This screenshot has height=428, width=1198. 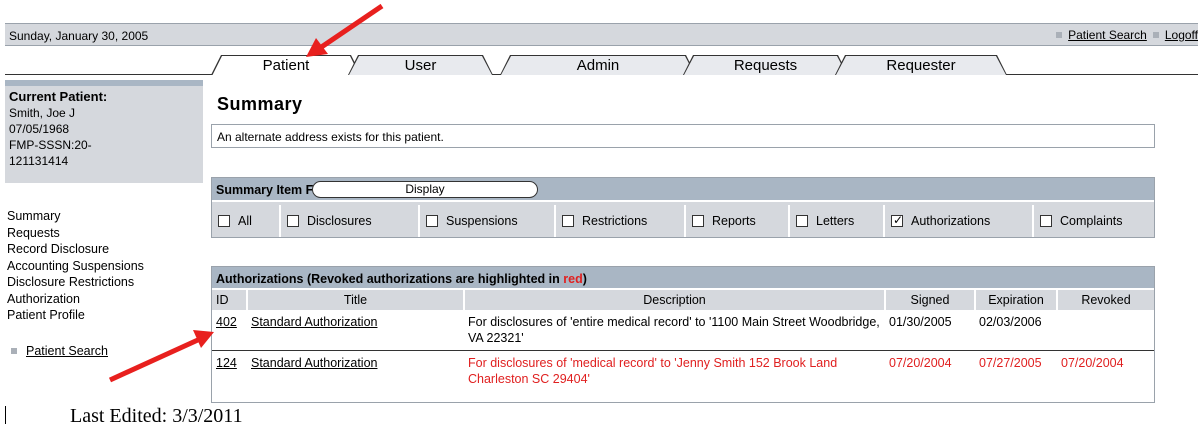 I want to click on row-id: 402, so click(x=229, y=330).